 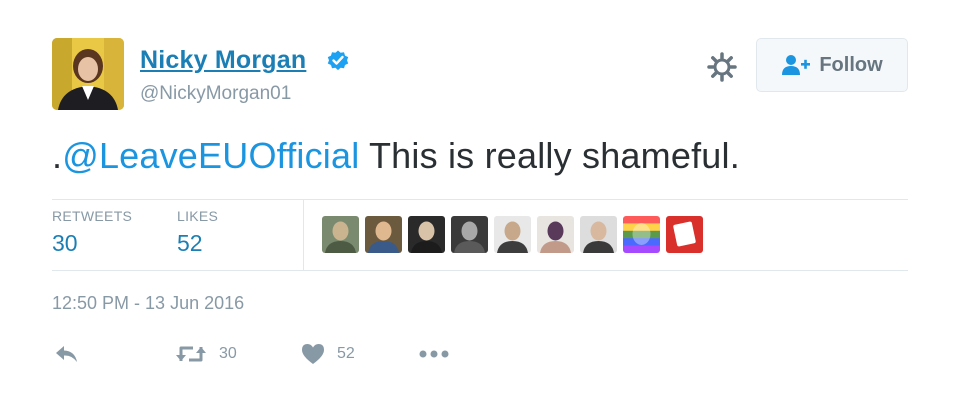 What do you see at coordinates (722, 67) in the screenshot?
I see `gear-icon` at bounding box center [722, 67].